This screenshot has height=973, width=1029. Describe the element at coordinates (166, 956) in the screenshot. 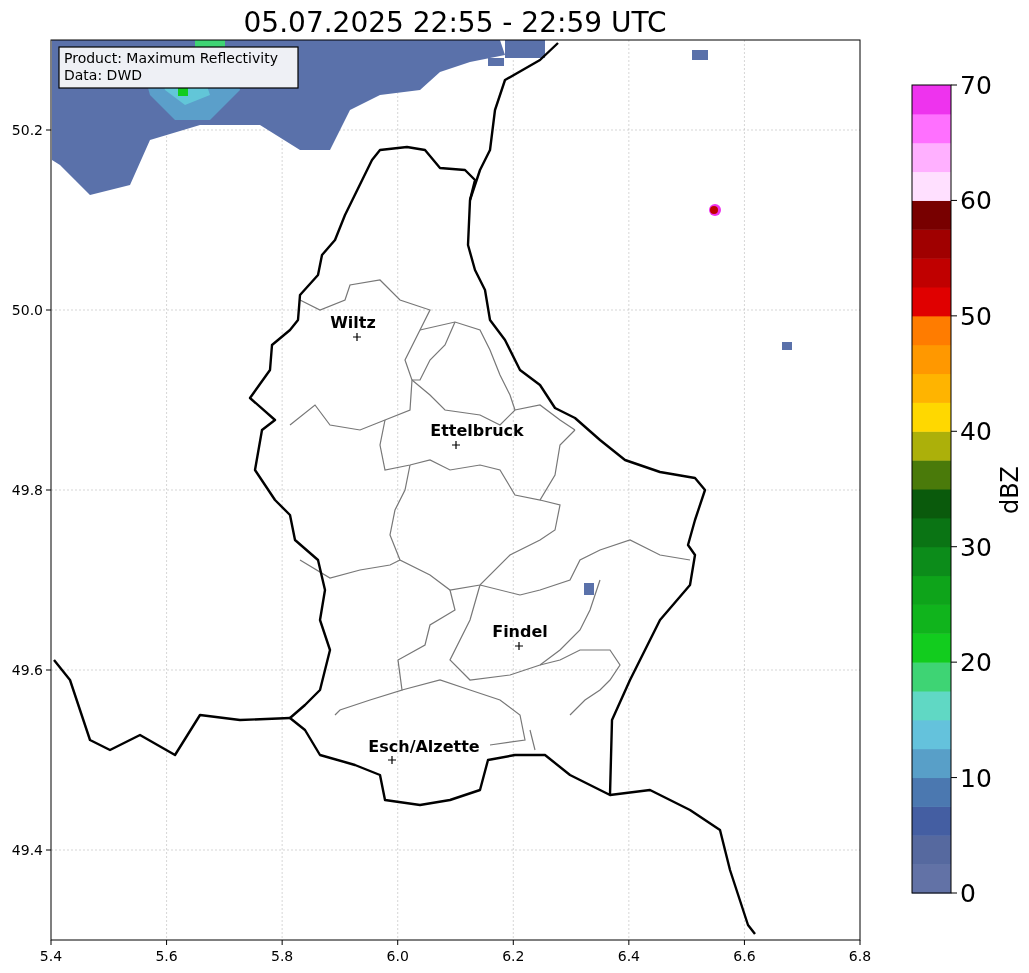

I see `x-tick-label: 5.6` at that location.